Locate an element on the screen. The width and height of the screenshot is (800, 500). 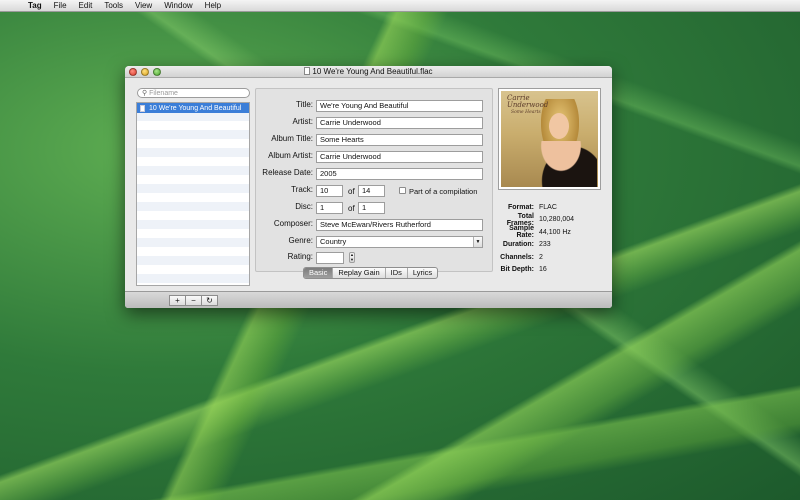
track-number-field: 10 is located at coordinates (329, 191).